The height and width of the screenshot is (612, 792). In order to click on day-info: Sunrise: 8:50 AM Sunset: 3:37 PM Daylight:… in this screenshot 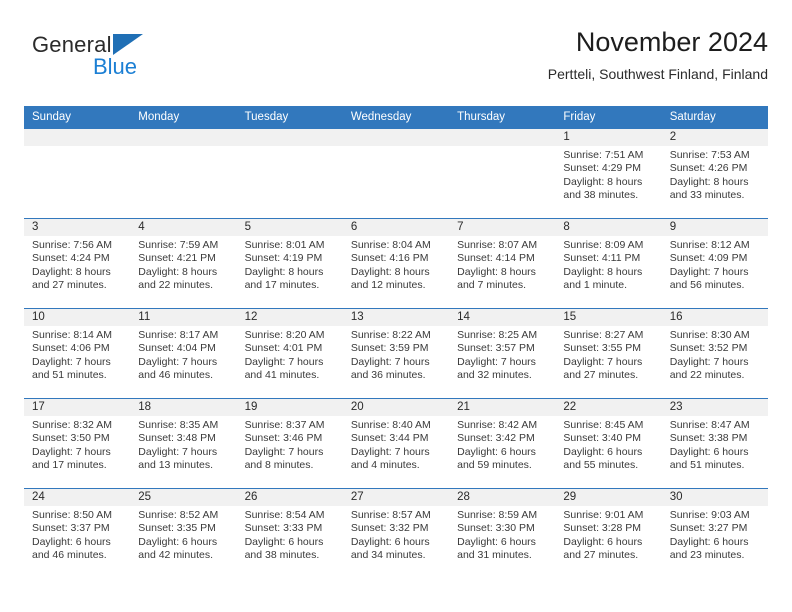, I will do `click(77, 534)`.